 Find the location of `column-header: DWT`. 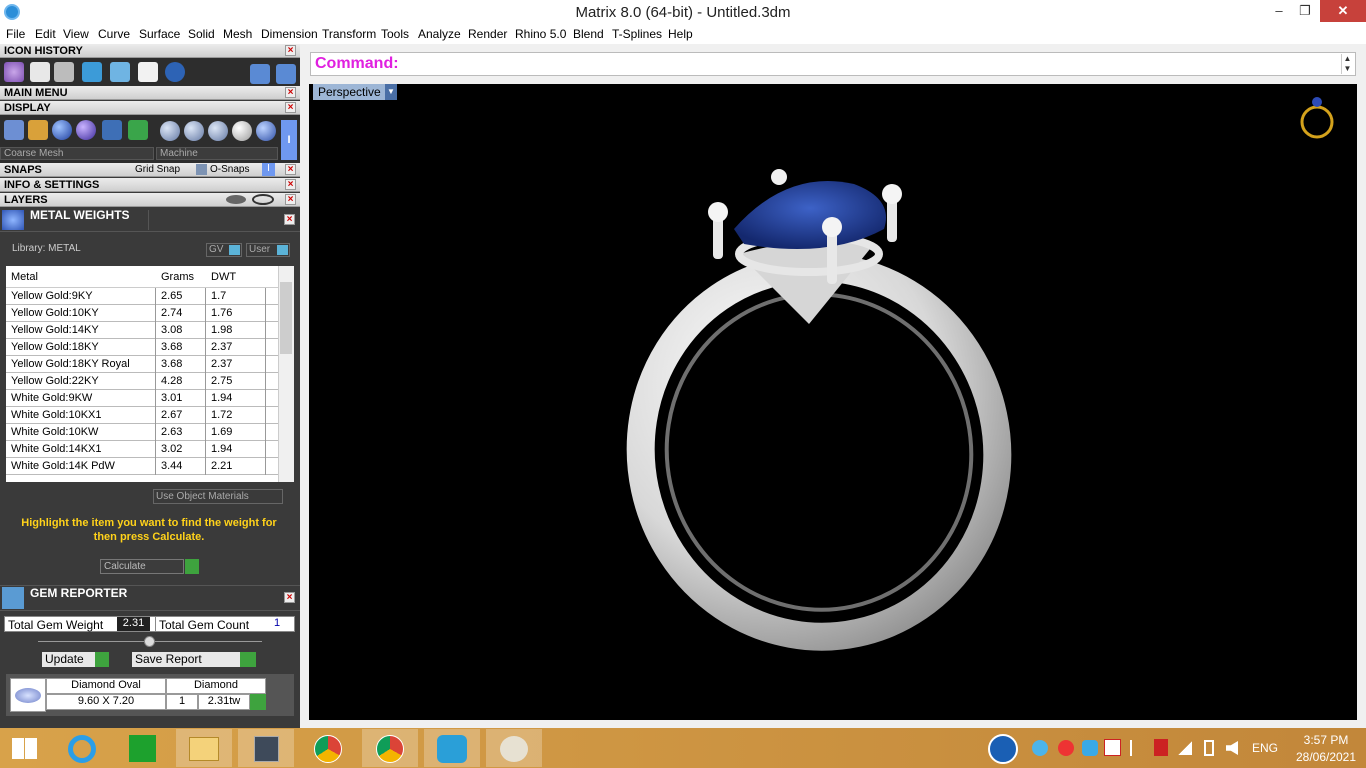

column-header: DWT is located at coordinates (236, 277).